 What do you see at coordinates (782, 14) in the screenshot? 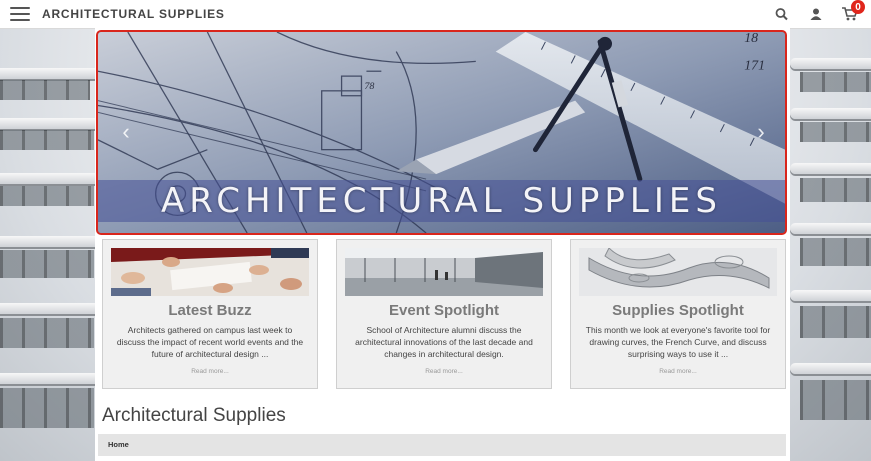
I see `search-icon` at bounding box center [782, 14].